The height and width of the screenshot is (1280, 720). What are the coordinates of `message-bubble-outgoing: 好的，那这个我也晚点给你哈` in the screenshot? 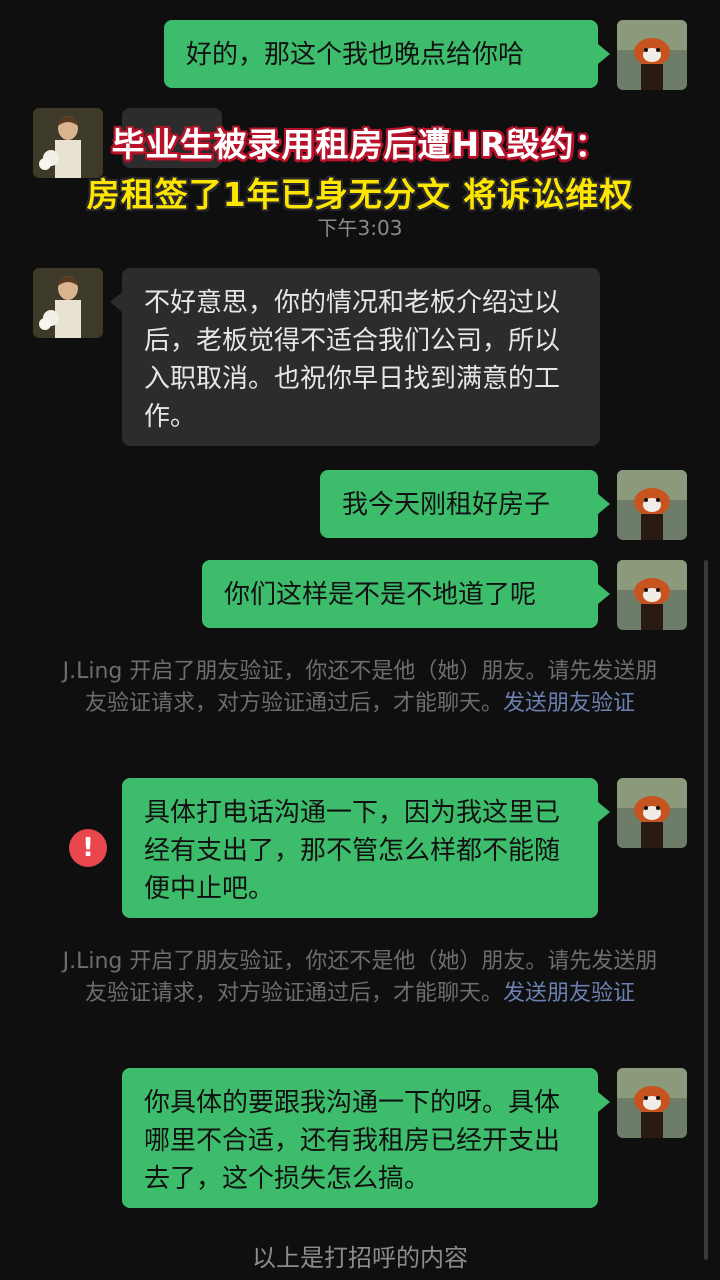 It's located at (381, 54).